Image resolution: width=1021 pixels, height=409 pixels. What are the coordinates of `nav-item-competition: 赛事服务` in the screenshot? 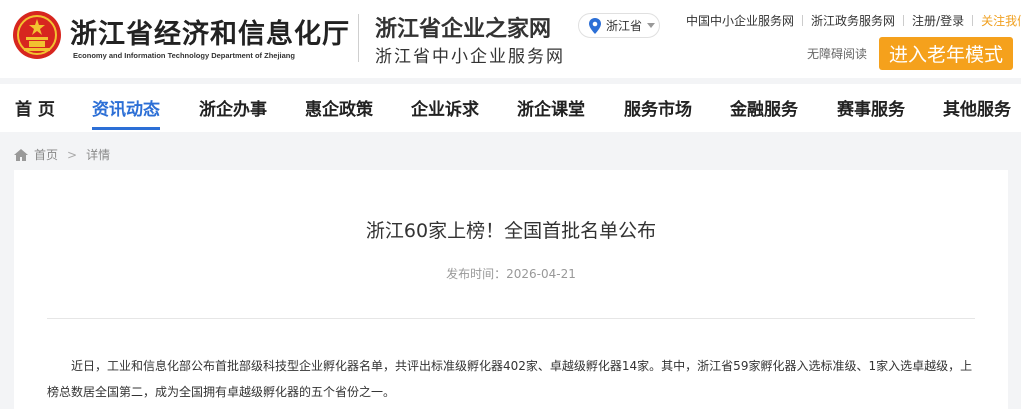 It's located at (871, 107).